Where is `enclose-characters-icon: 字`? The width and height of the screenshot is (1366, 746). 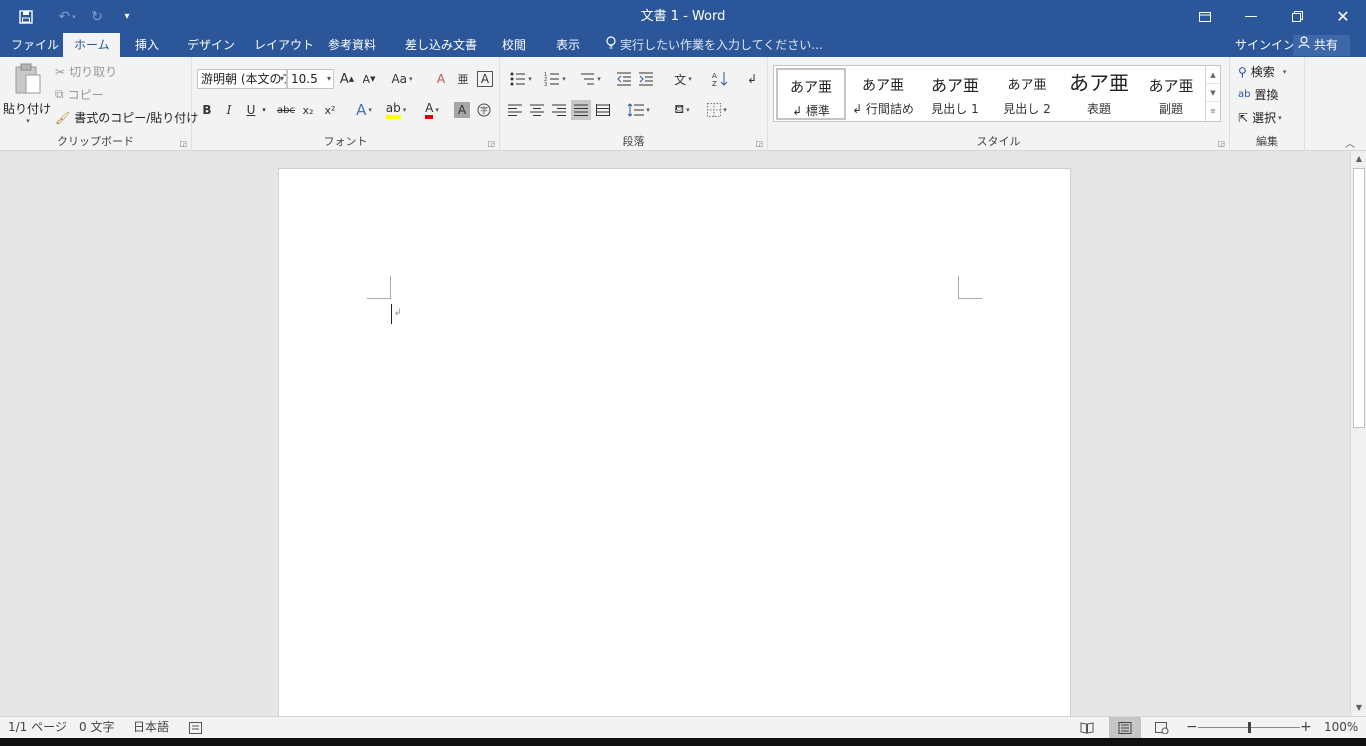
enclose-characters-icon: 字 is located at coordinates (484, 110).